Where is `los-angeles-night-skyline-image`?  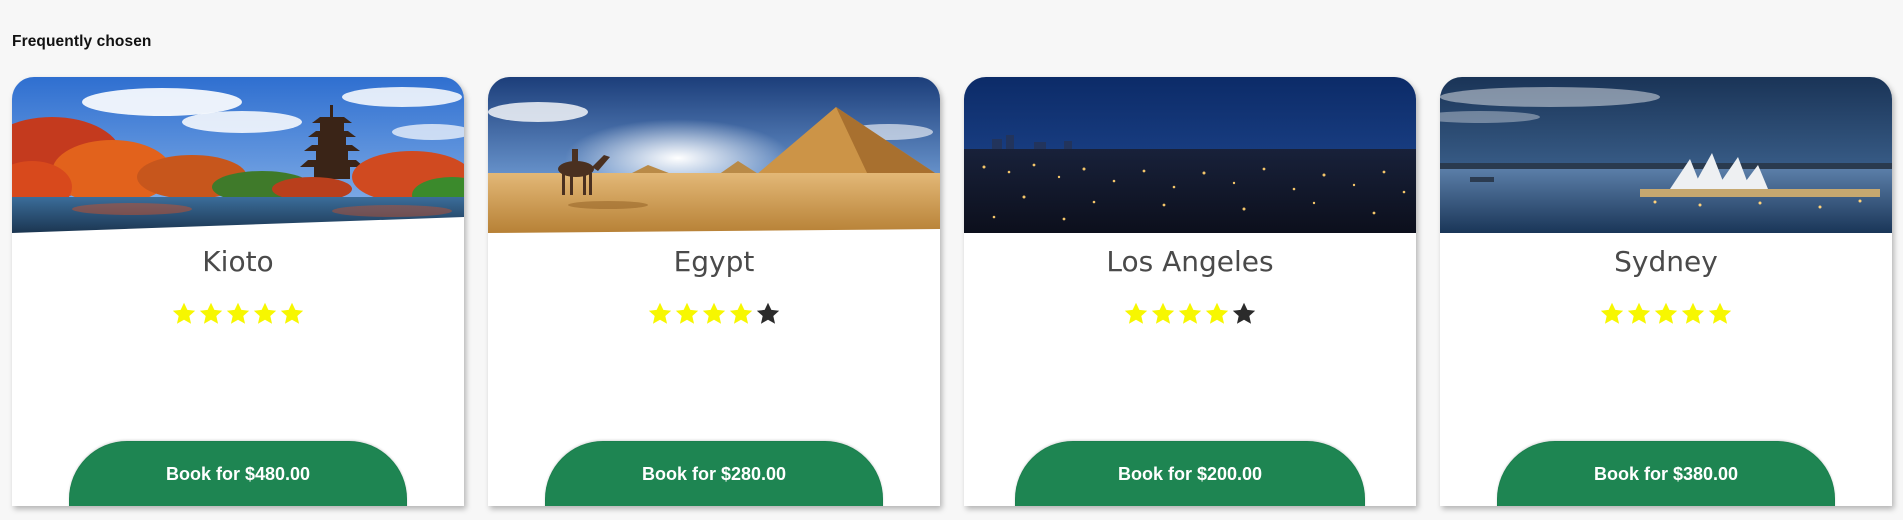 los-angeles-night-skyline-image is located at coordinates (1190, 155).